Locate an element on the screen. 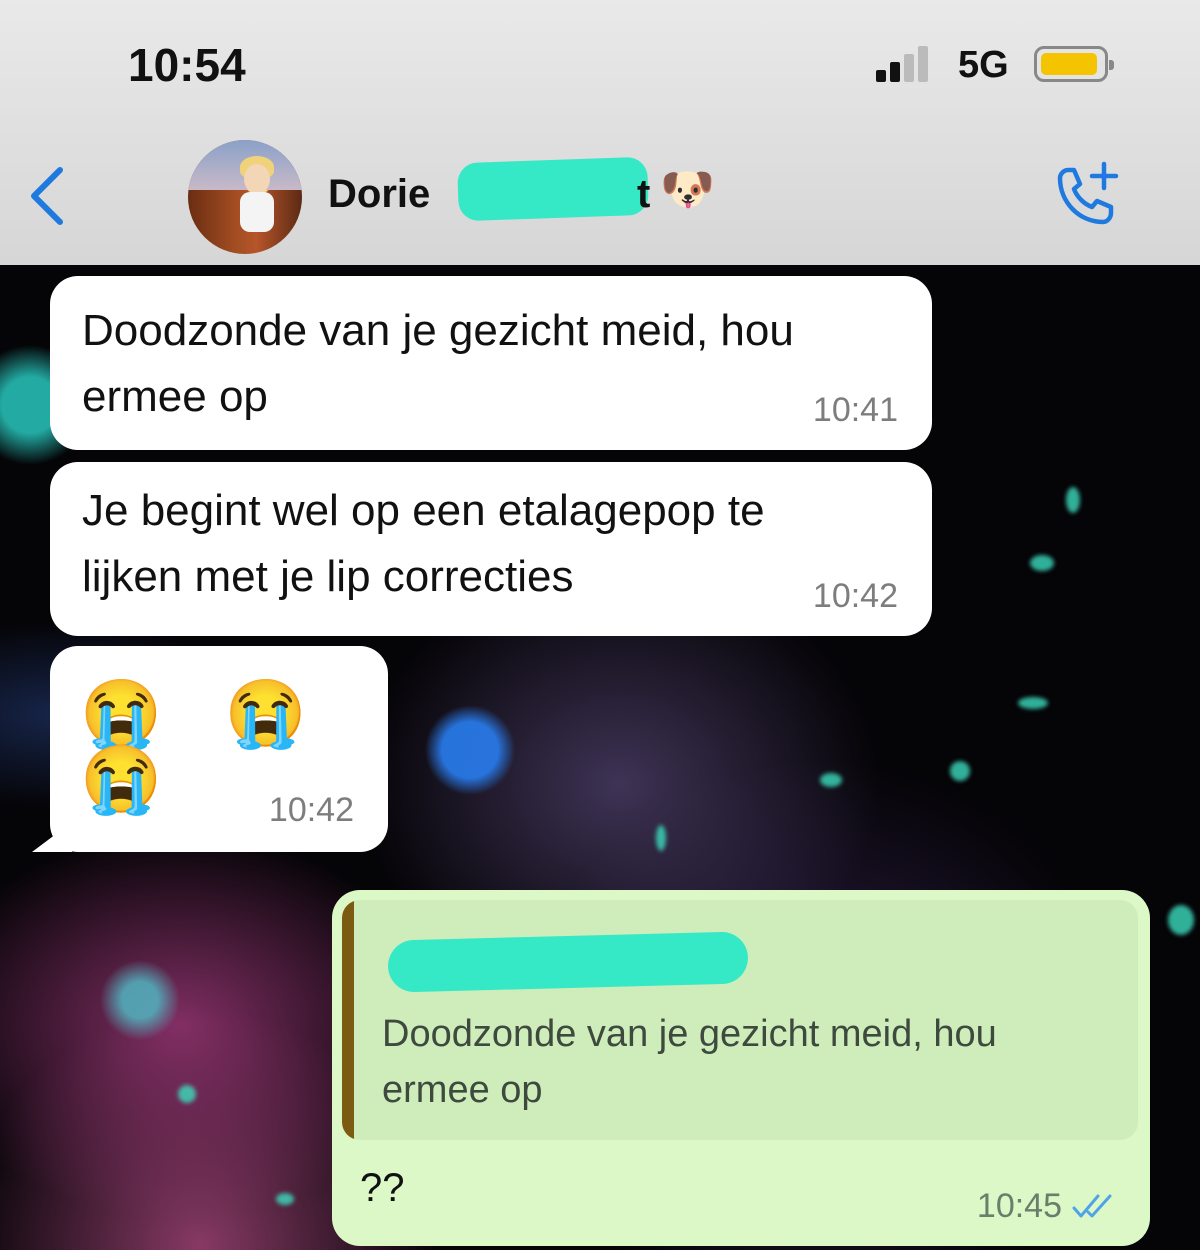 This screenshot has height=1250, width=1200. double-check-icon is located at coordinates (1092, 1206).